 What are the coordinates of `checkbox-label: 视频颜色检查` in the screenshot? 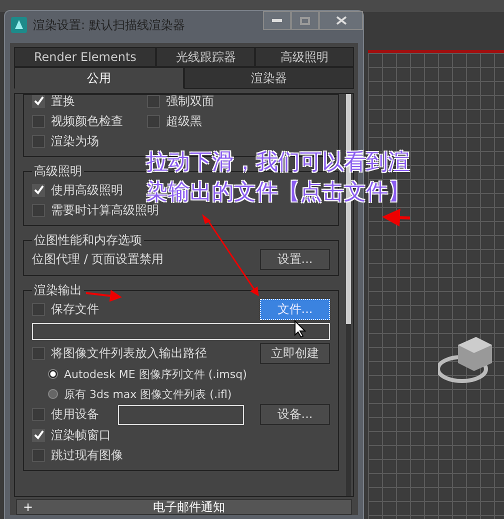 It's located at (87, 121).